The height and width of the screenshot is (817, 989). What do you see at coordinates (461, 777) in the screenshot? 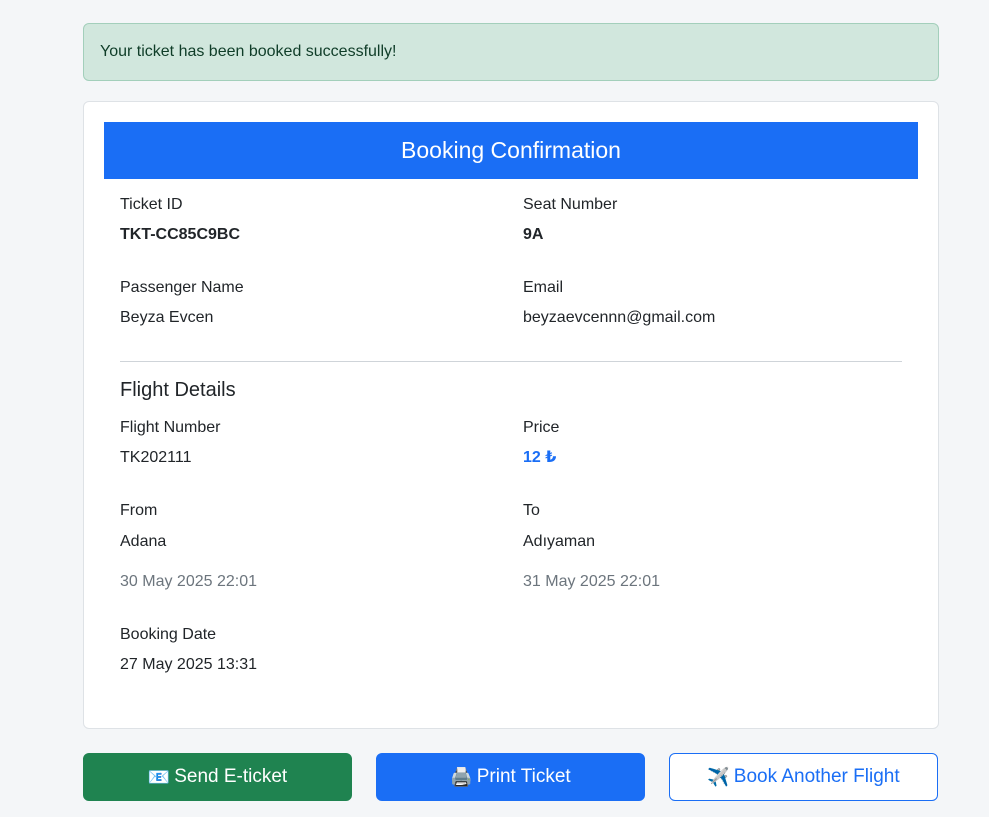
I see `printer-icon: 🖨️` at bounding box center [461, 777].